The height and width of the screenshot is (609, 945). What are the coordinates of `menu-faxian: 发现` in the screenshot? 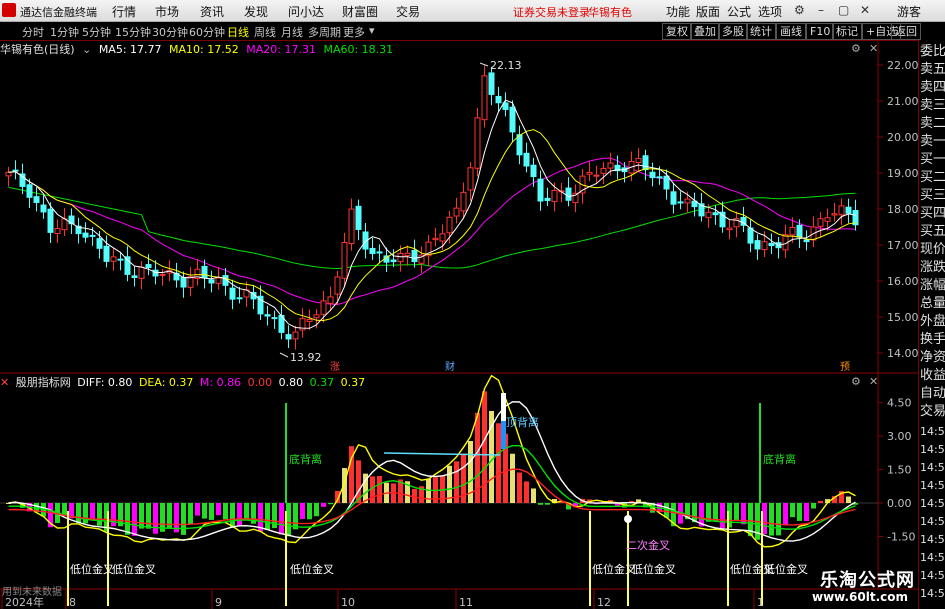 It's located at (256, 11).